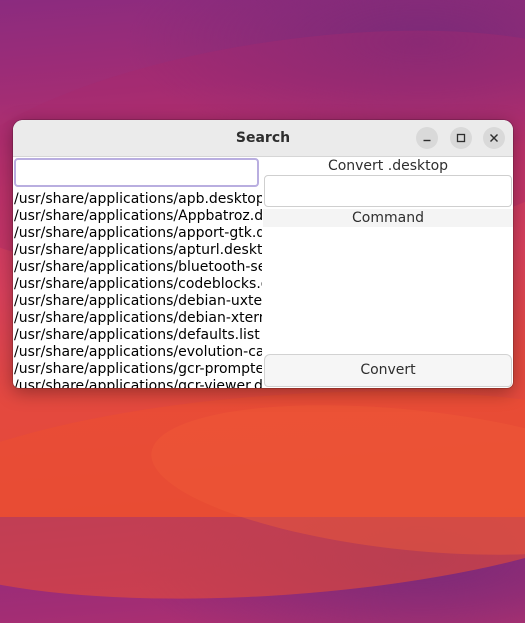 The height and width of the screenshot is (623, 525). I want to click on convert-desktop-label: Convert .desktop, so click(388, 166).